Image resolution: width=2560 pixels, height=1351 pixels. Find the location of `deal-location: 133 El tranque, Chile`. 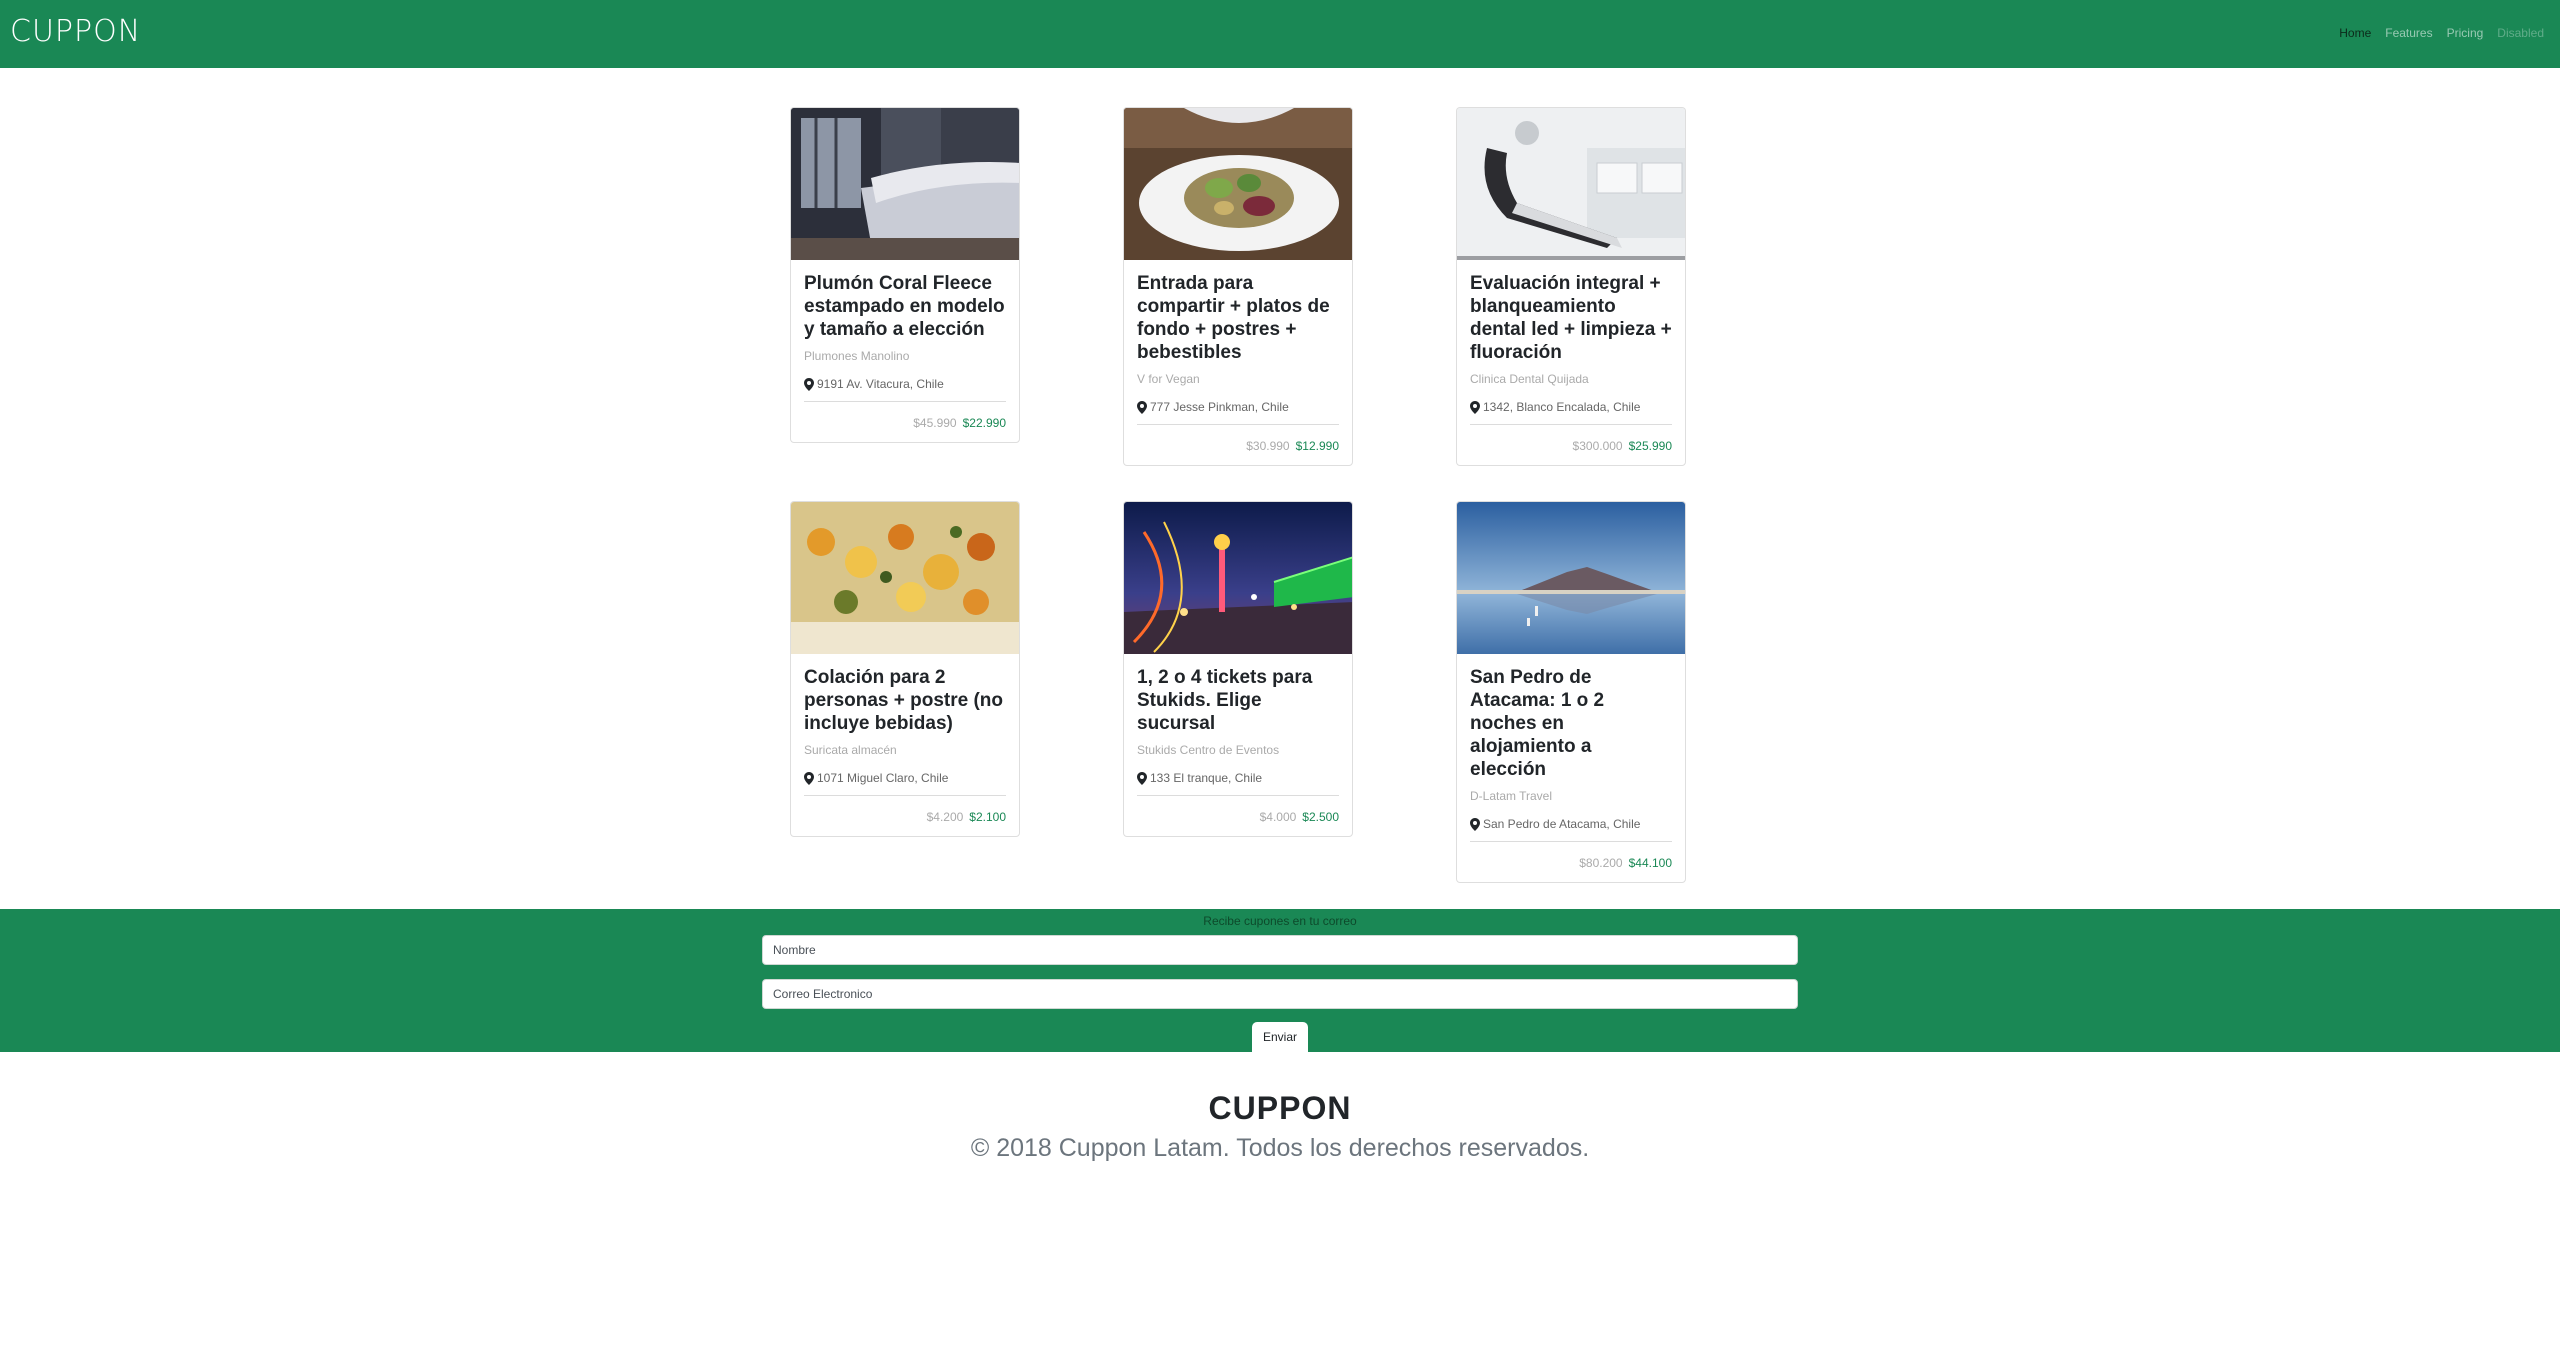

deal-location: 133 El tranque, Chile is located at coordinates (1238, 778).